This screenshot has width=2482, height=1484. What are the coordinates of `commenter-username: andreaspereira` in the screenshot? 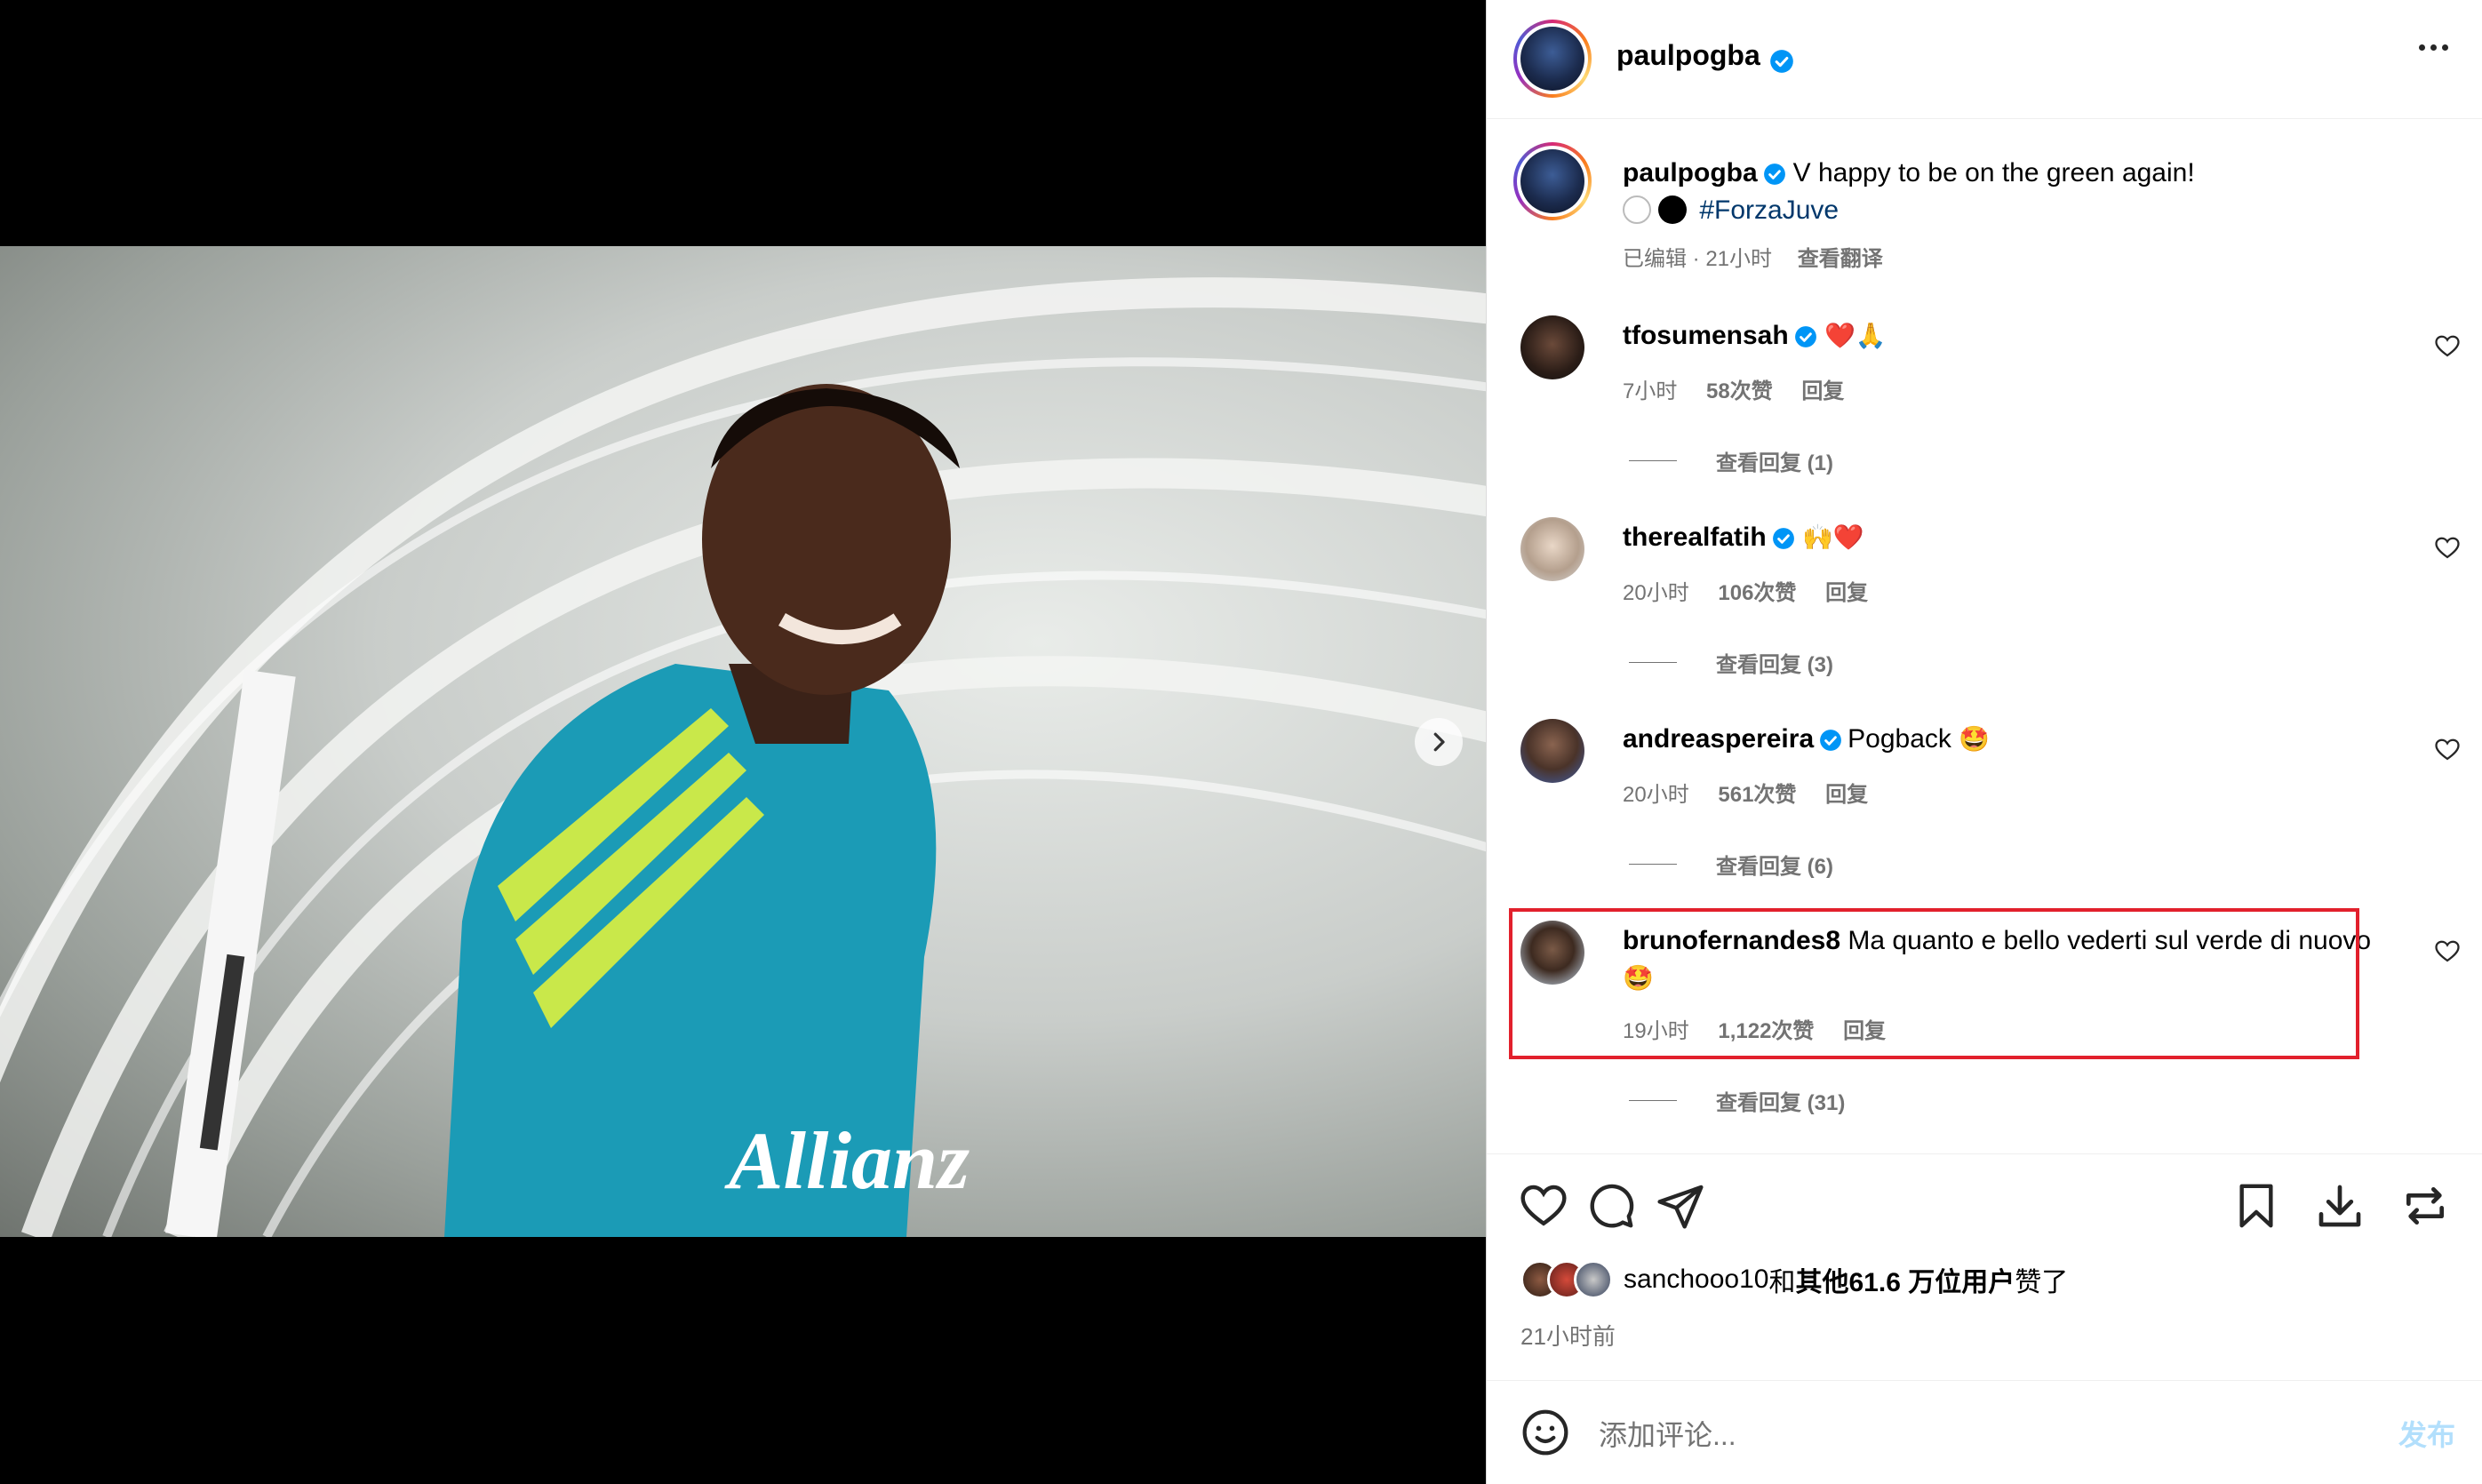 It's located at (1719, 739).